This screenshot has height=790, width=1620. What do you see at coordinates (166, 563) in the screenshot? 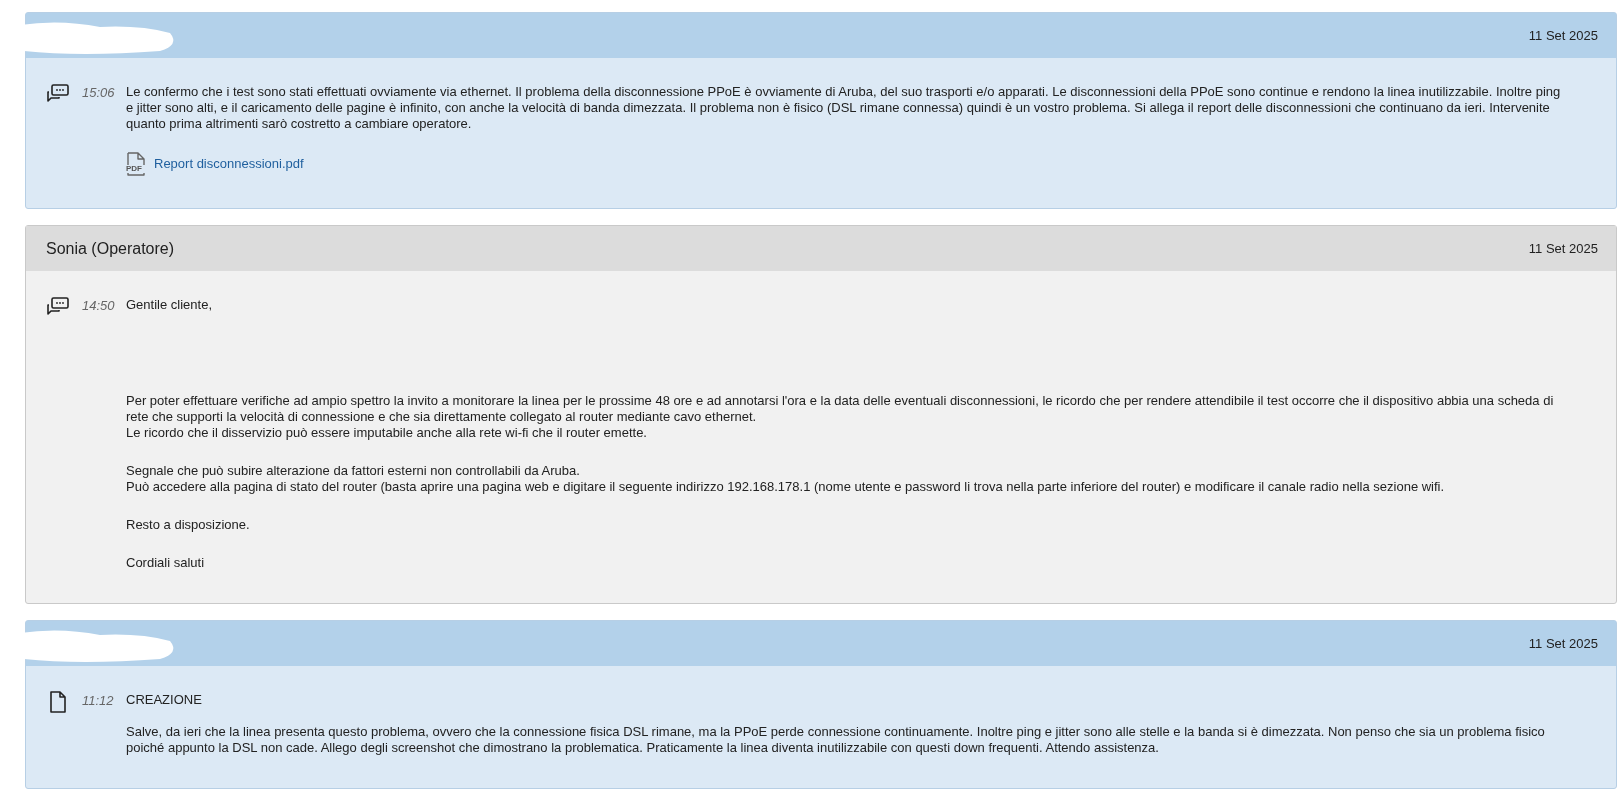
I see `message-text: Cordiali saluti` at bounding box center [166, 563].